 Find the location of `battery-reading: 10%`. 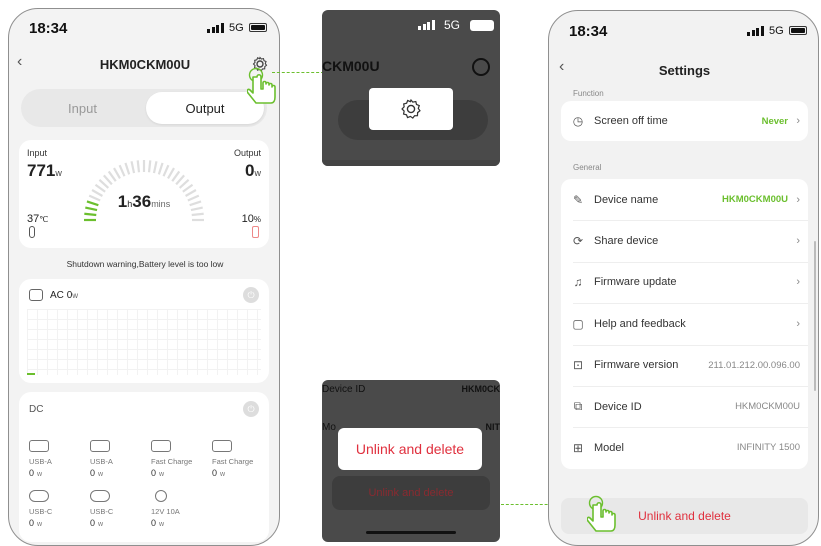

battery-reading: 10% is located at coordinates (251, 218).